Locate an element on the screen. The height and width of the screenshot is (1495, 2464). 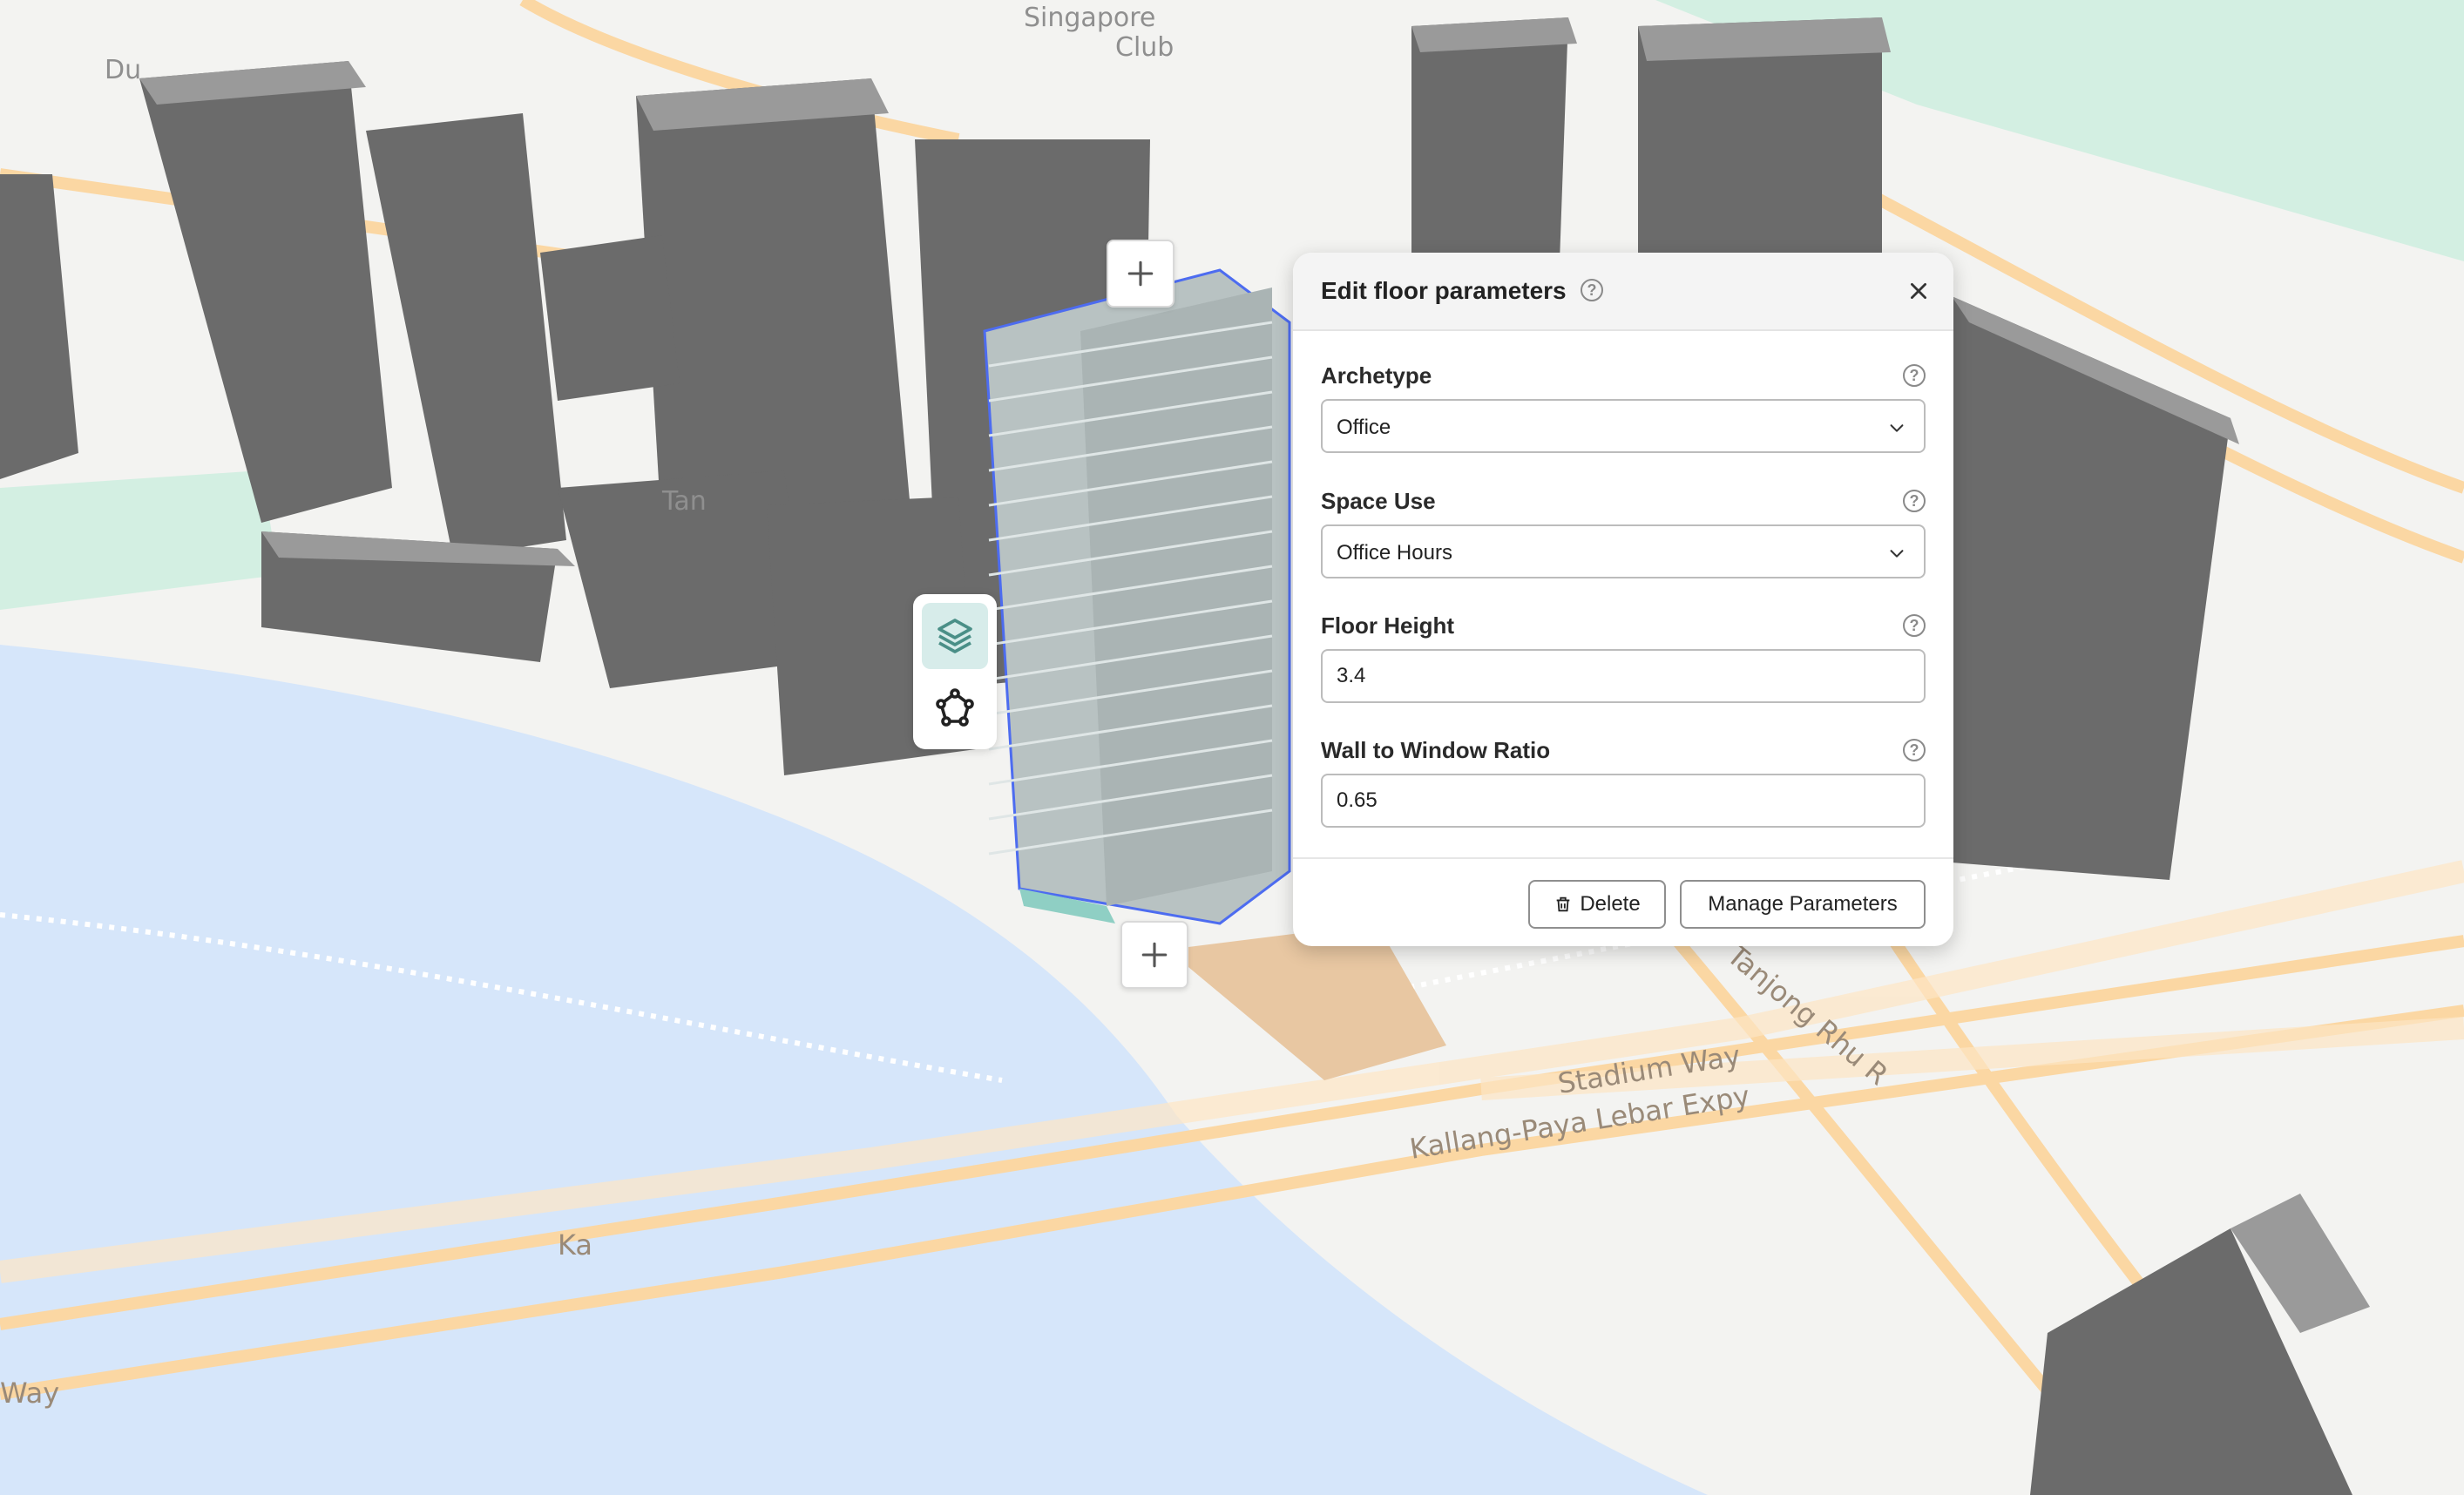
layers-icon is located at coordinates (955, 636).